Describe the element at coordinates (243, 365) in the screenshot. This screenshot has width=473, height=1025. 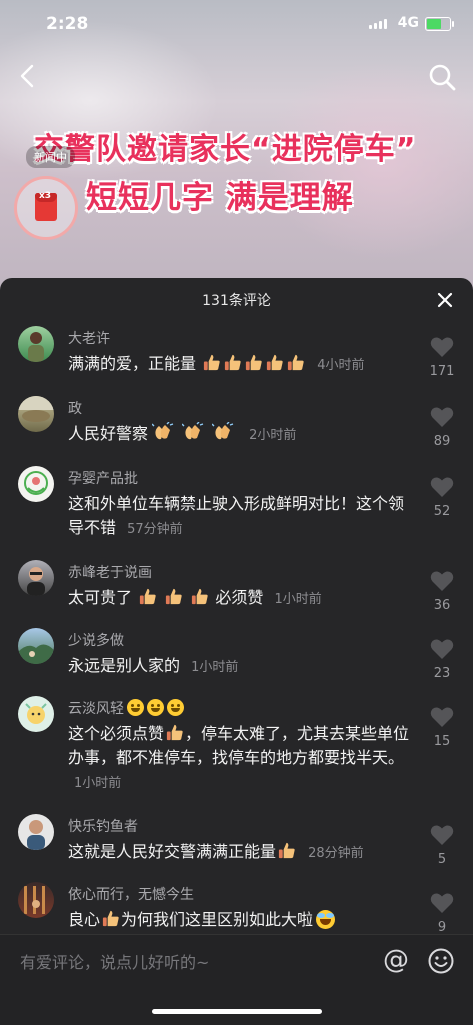
I see `comment-text: 满满的爱，正能量 4小时前` at that location.